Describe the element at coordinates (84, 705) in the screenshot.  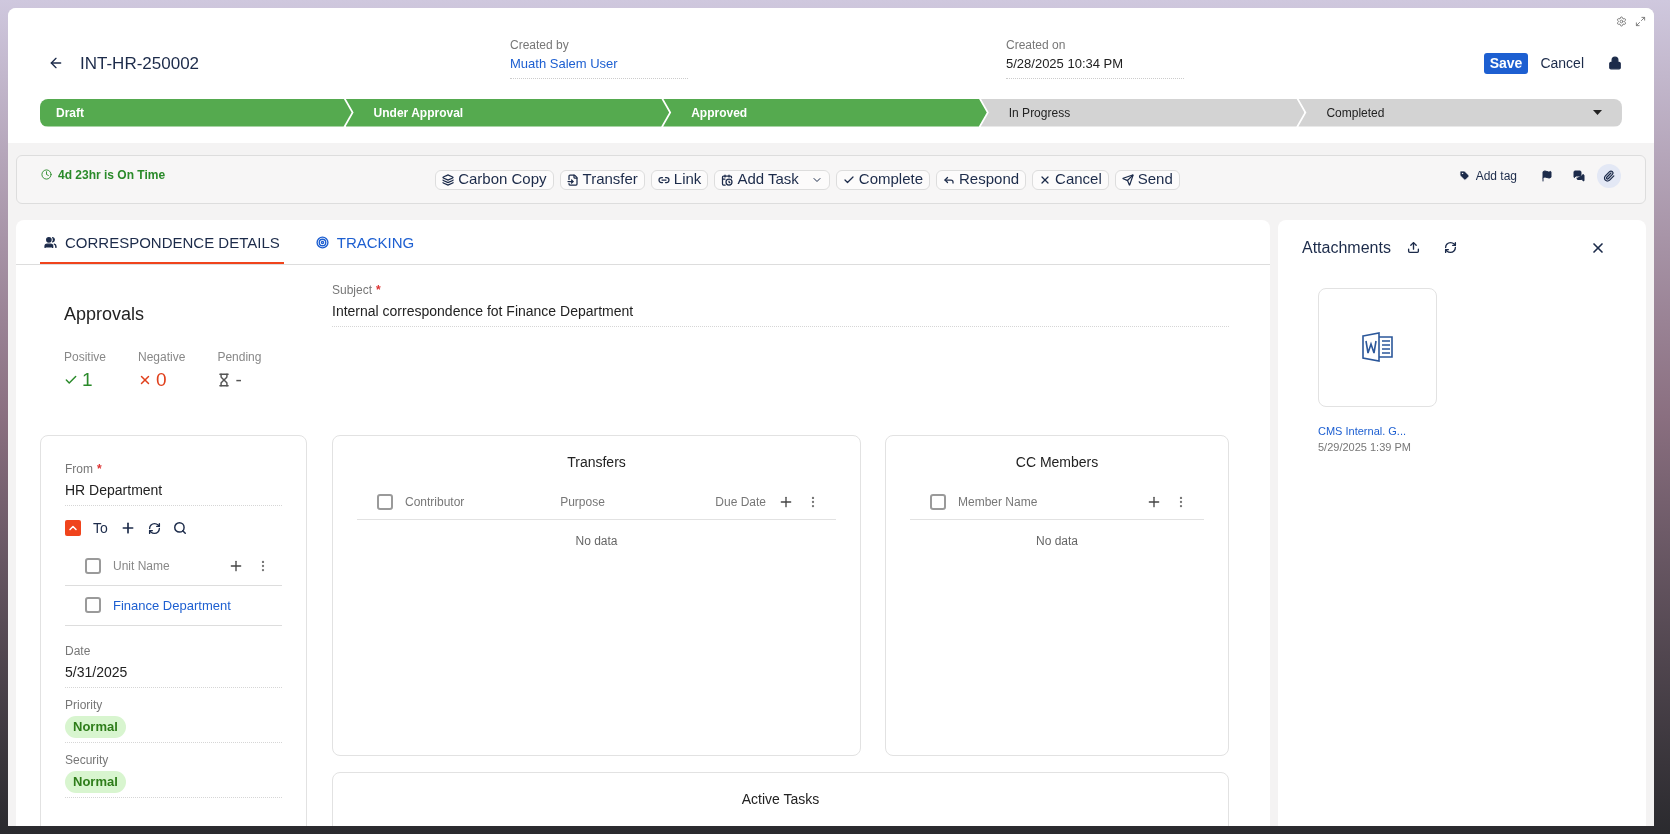
I see `field-label: Priority` at that location.